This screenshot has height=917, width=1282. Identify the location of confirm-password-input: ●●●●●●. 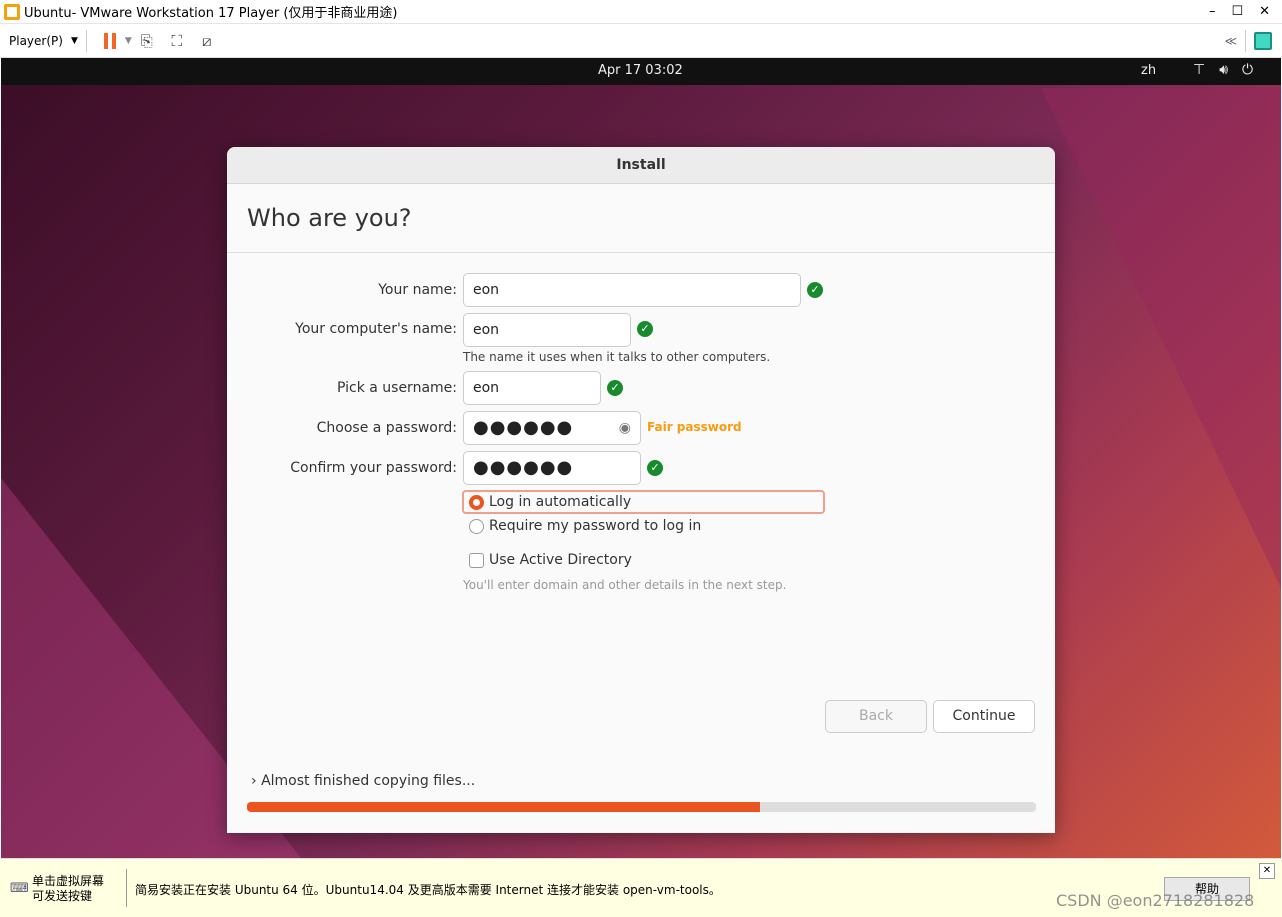
(552, 468).